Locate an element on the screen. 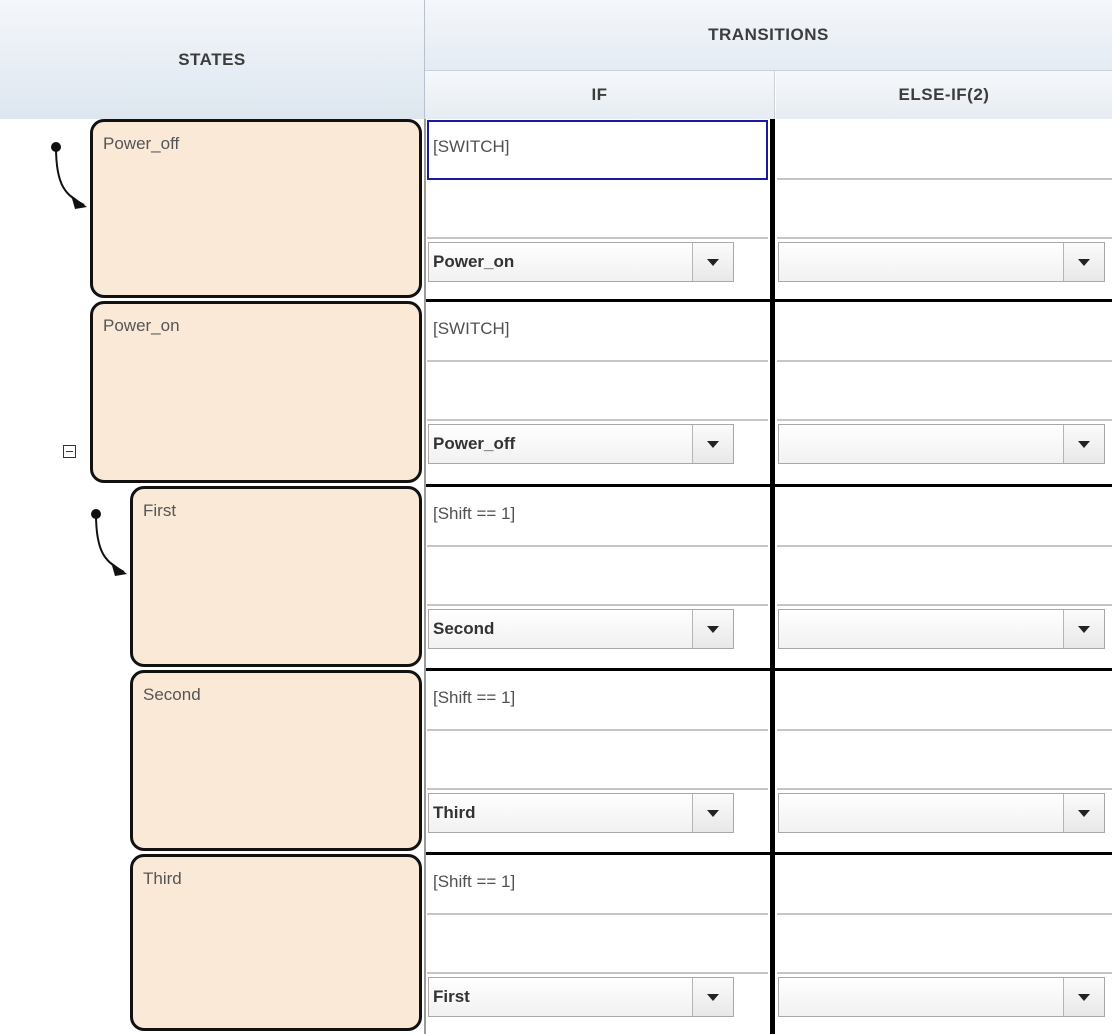 This screenshot has width=1112, height=1034. destination-value: Third is located at coordinates (454, 812).